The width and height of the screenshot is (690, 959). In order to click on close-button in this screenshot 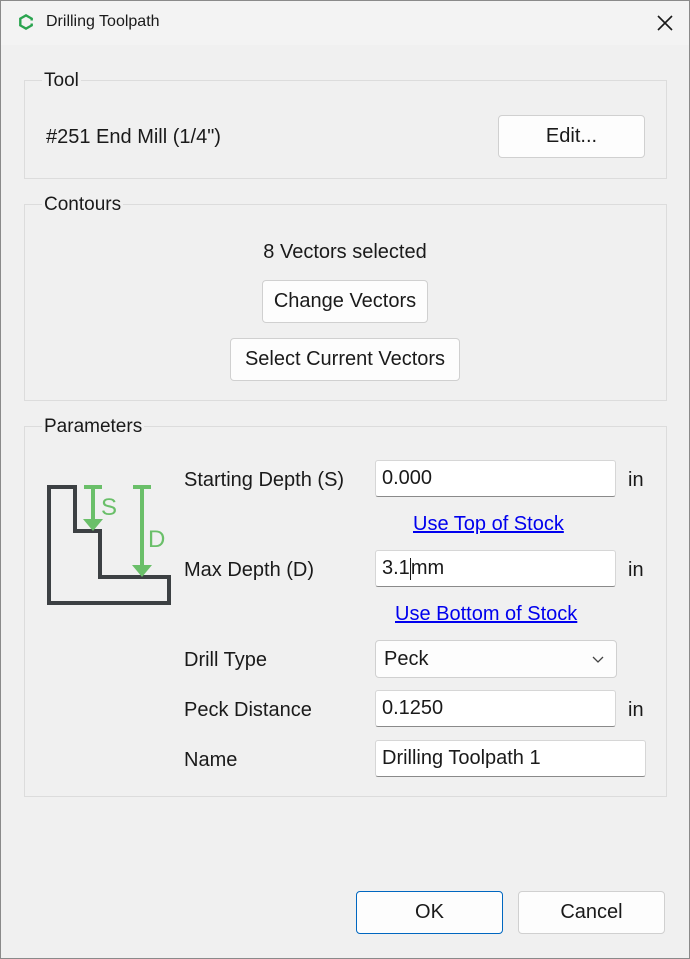, I will do `click(665, 23)`.